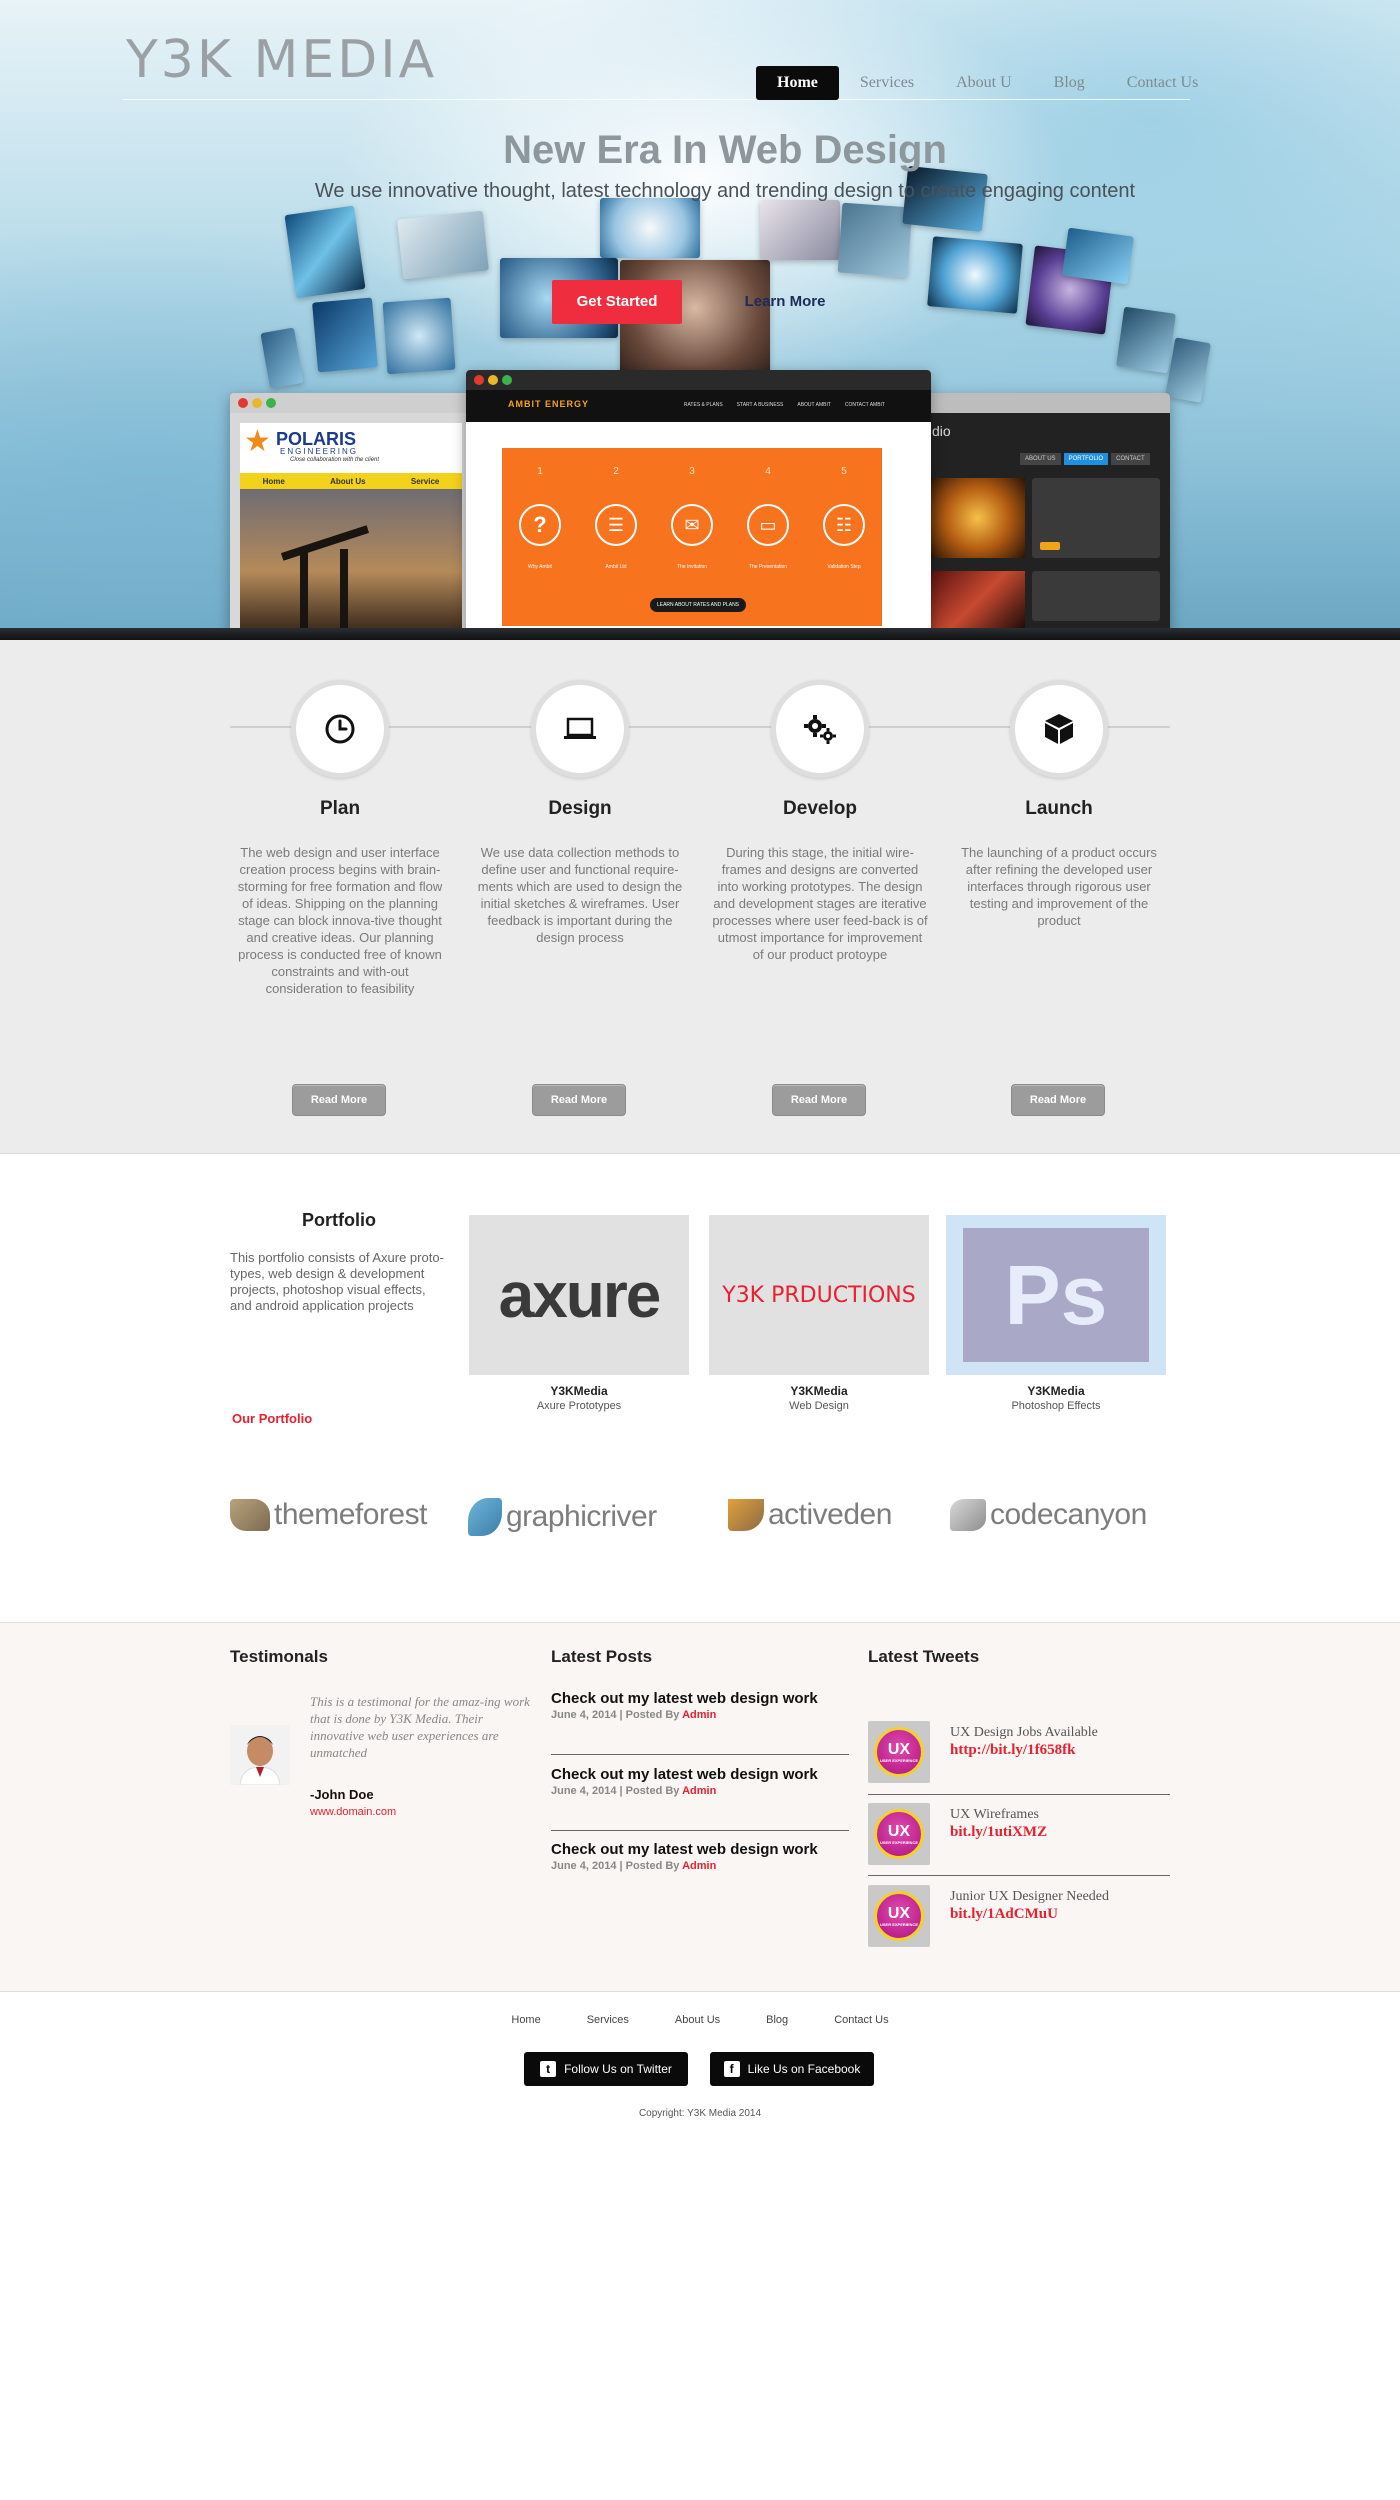  I want to click on ambit-menu-item: CONTACT AMBIT, so click(864, 405).